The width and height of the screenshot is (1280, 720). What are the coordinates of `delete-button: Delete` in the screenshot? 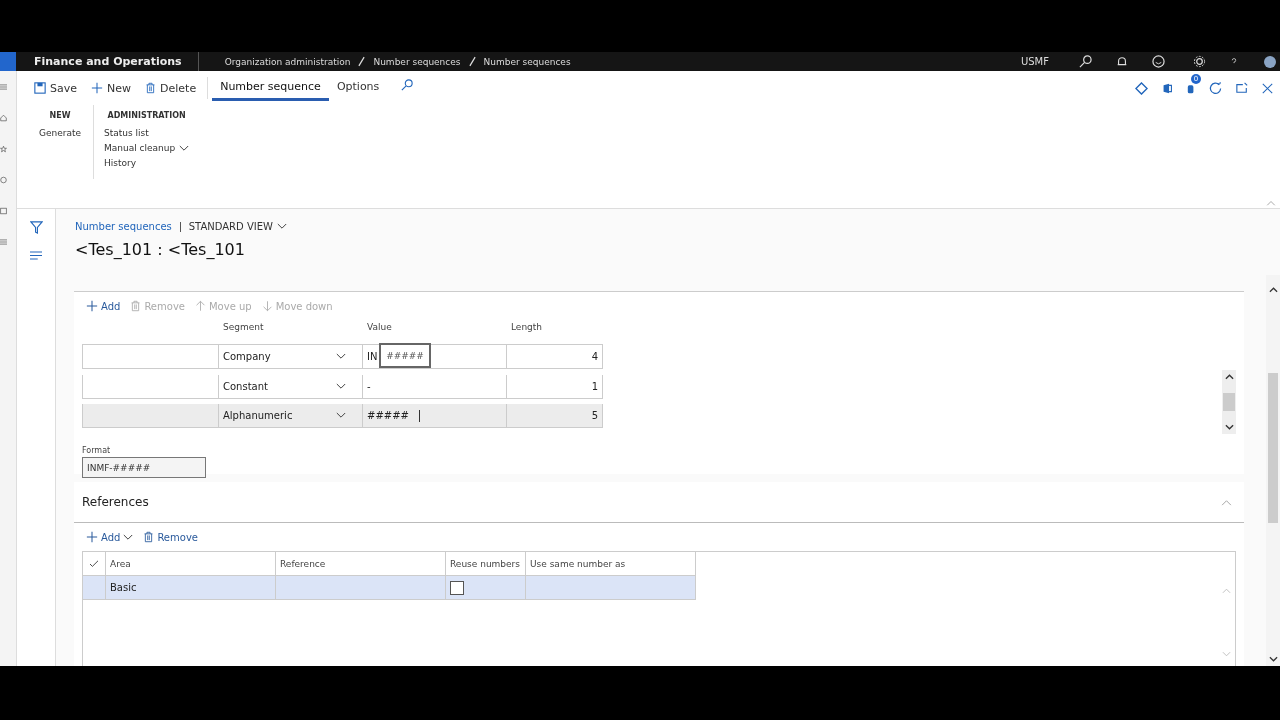 It's located at (171, 88).